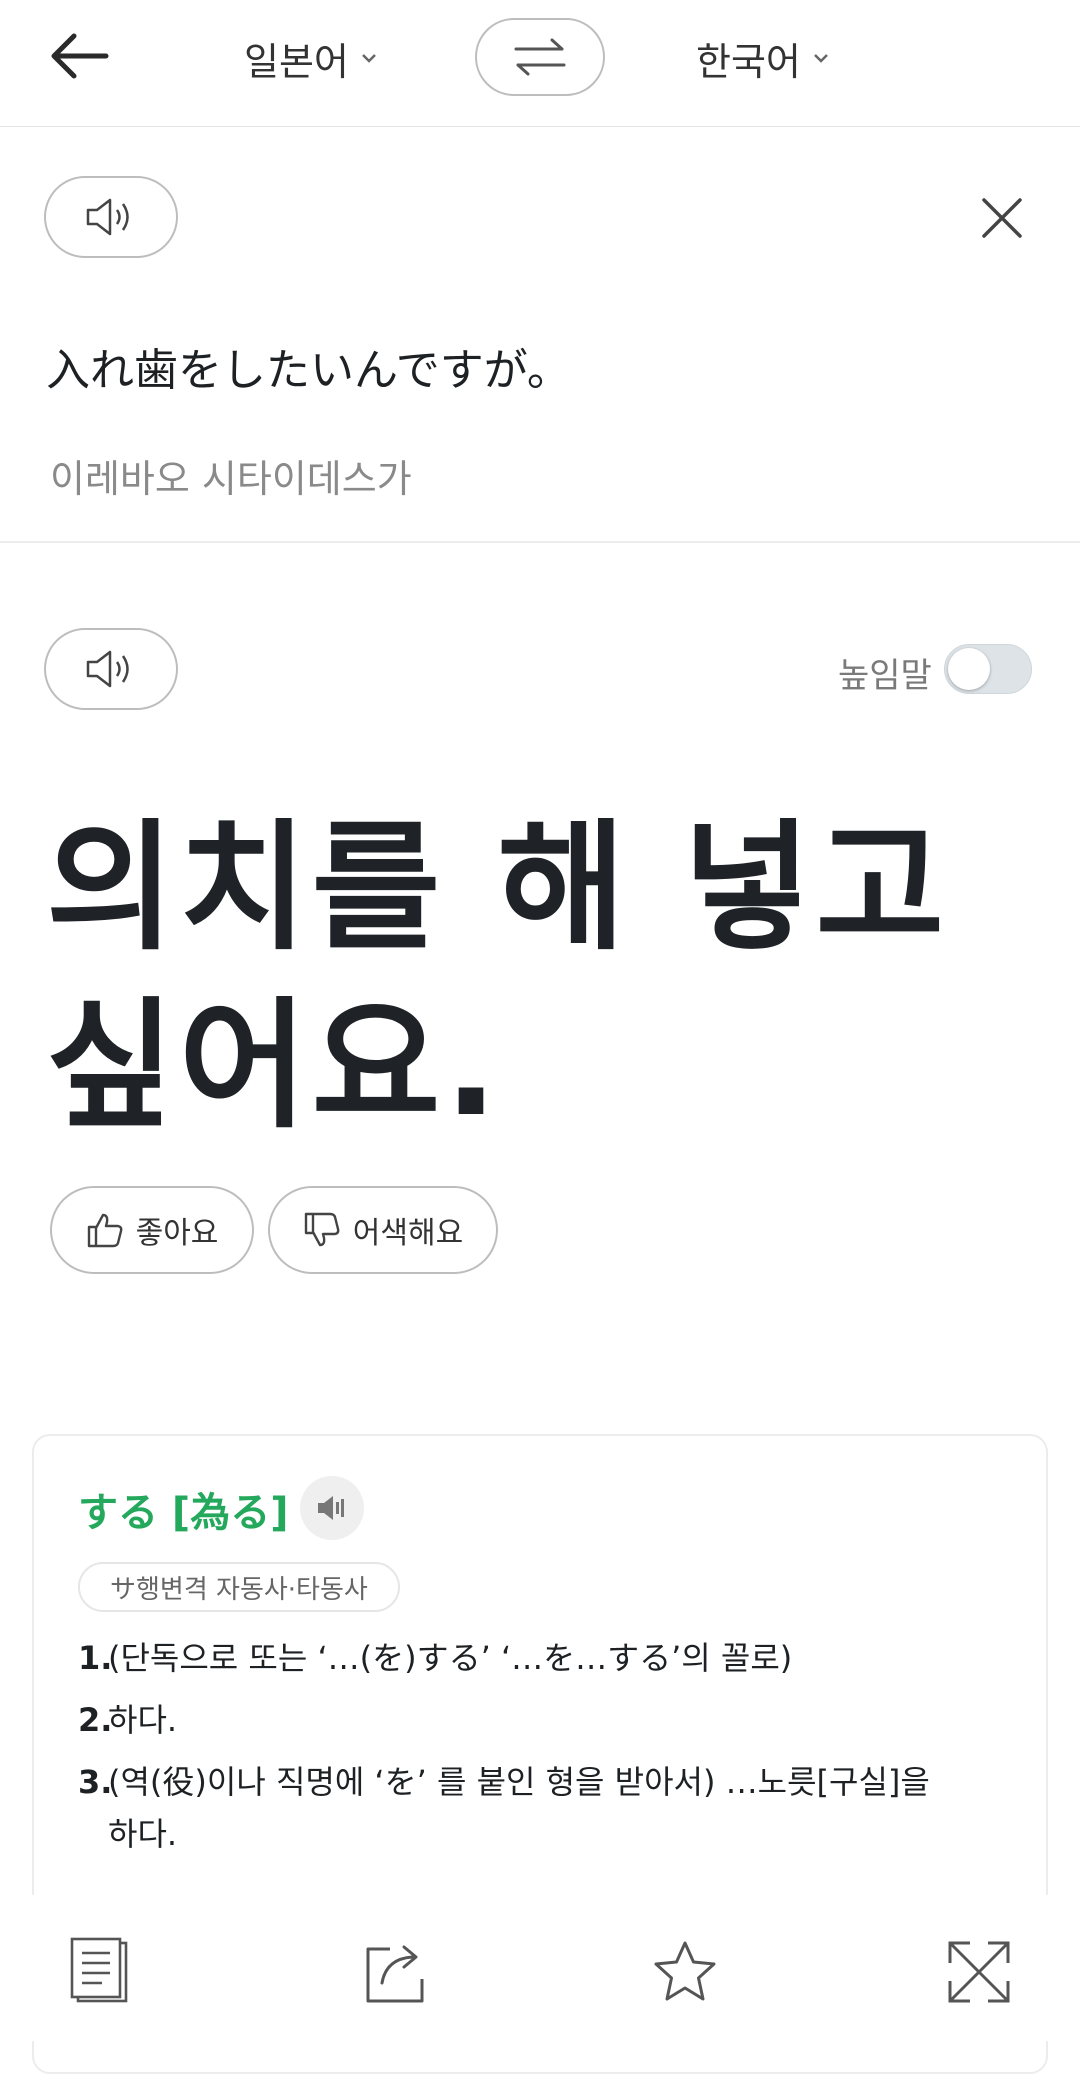 Image resolution: width=1080 pixels, height=2074 pixels. I want to click on source-reading: 이레바오 시타이데스가, so click(231, 479).